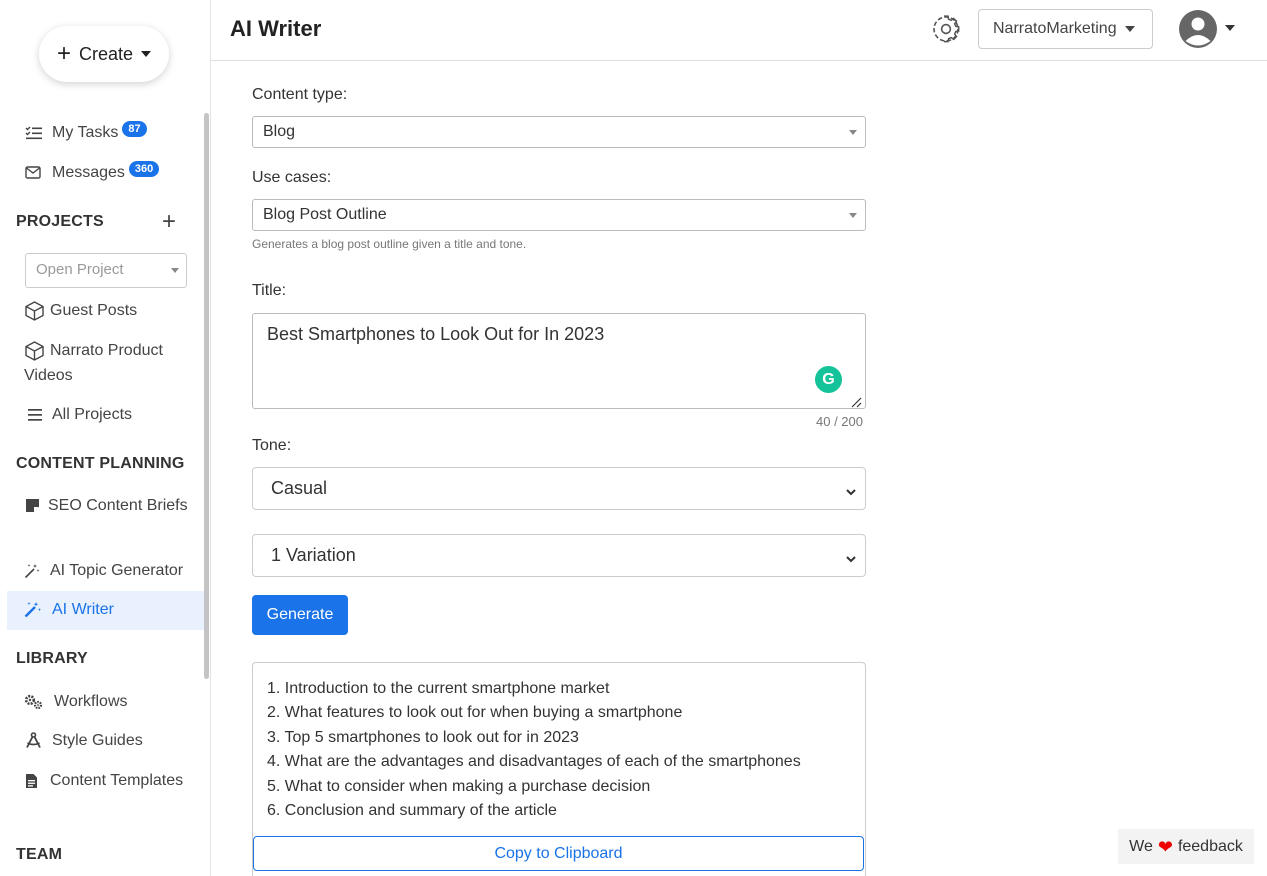 The width and height of the screenshot is (1267, 876). I want to click on project-label: Narrato Product Videos, so click(93, 363).